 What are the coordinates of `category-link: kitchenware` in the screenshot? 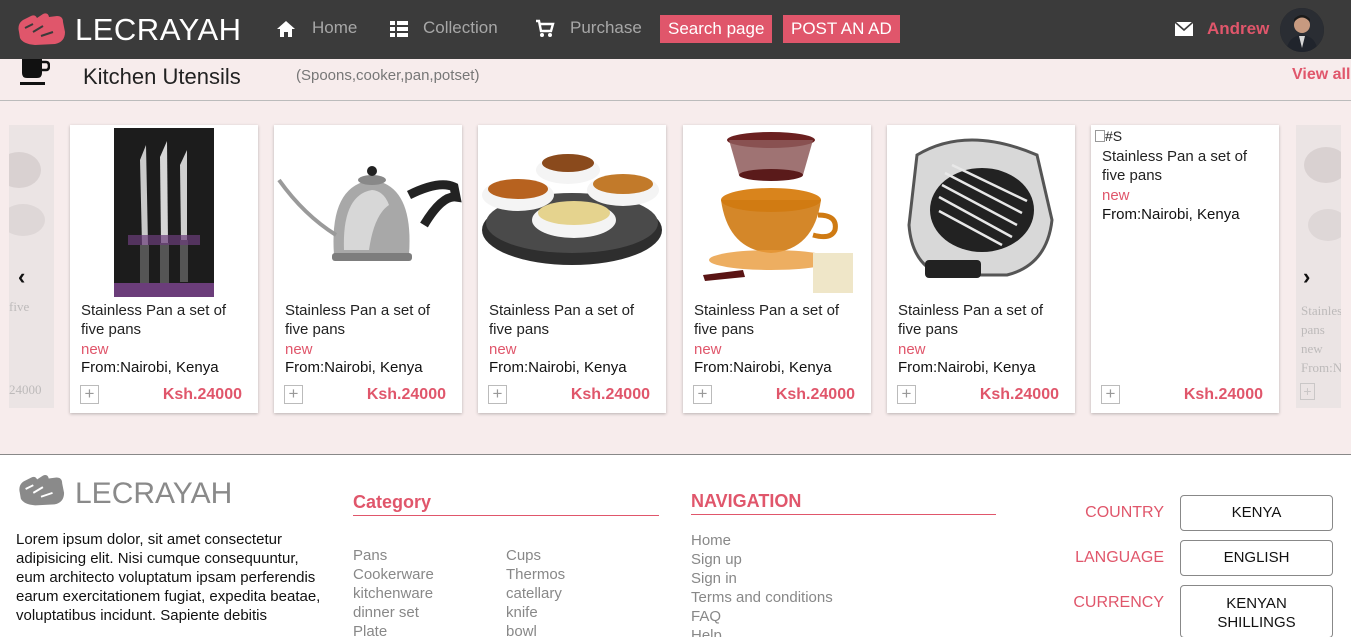 It's located at (393, 593).